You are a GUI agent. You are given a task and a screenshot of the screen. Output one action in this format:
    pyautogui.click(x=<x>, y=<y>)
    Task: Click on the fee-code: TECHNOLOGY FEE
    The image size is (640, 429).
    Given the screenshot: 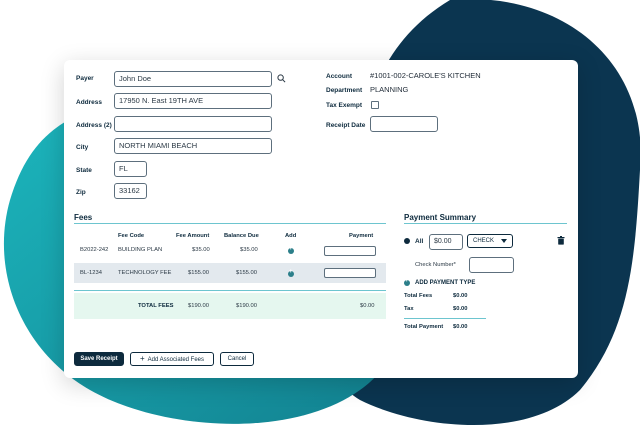 What is the action you would take?
    pyautogui.click(x=145, y=273)
    